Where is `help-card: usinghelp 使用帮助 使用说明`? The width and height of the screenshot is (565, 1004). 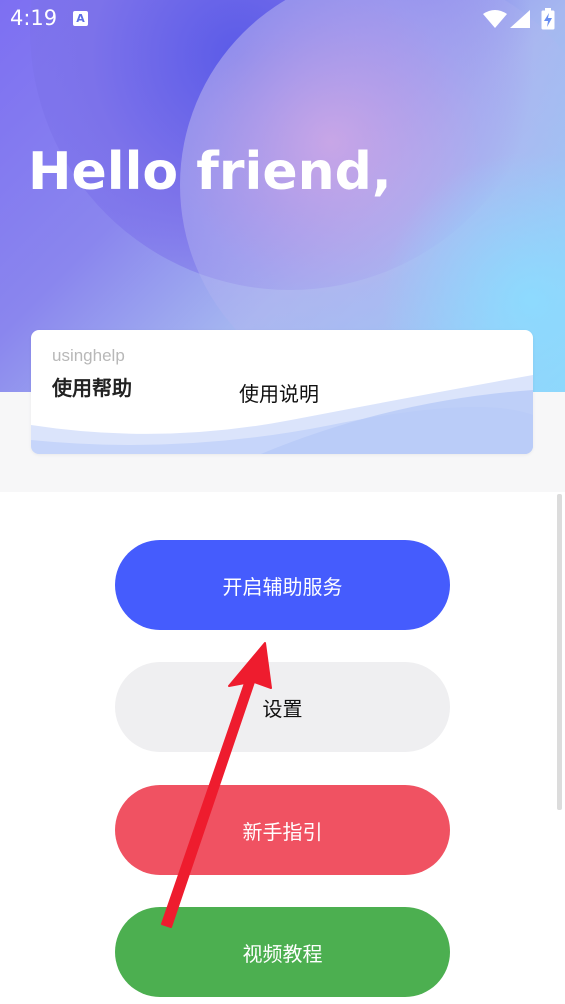
help-card: usinghelp 使用帮助 使用说明 is located at coordinates (282, 392).